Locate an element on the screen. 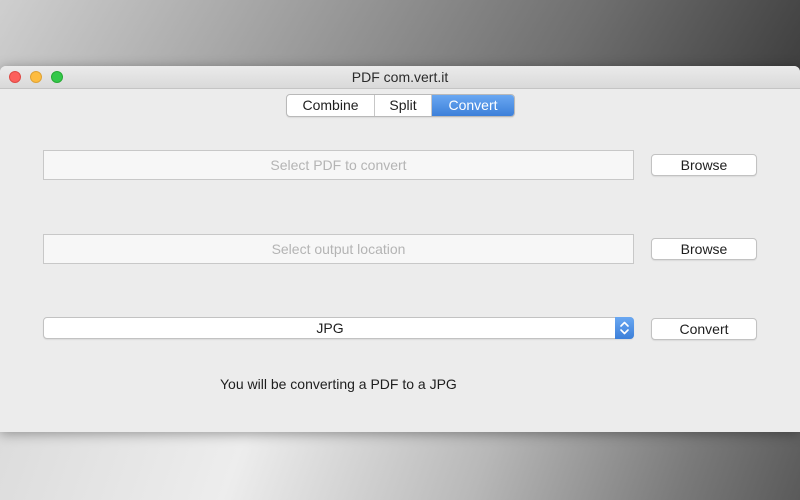 This screenshot has width=800, height=500. format-popup-button: JPG is located at coordinates (338, 328).